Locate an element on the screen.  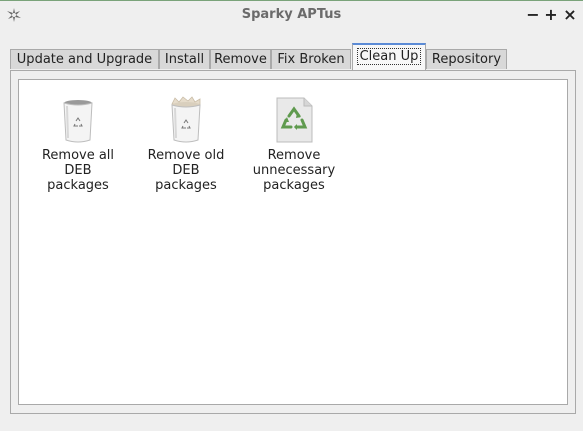
tab-label: Install is located at coordinates (184, 59).